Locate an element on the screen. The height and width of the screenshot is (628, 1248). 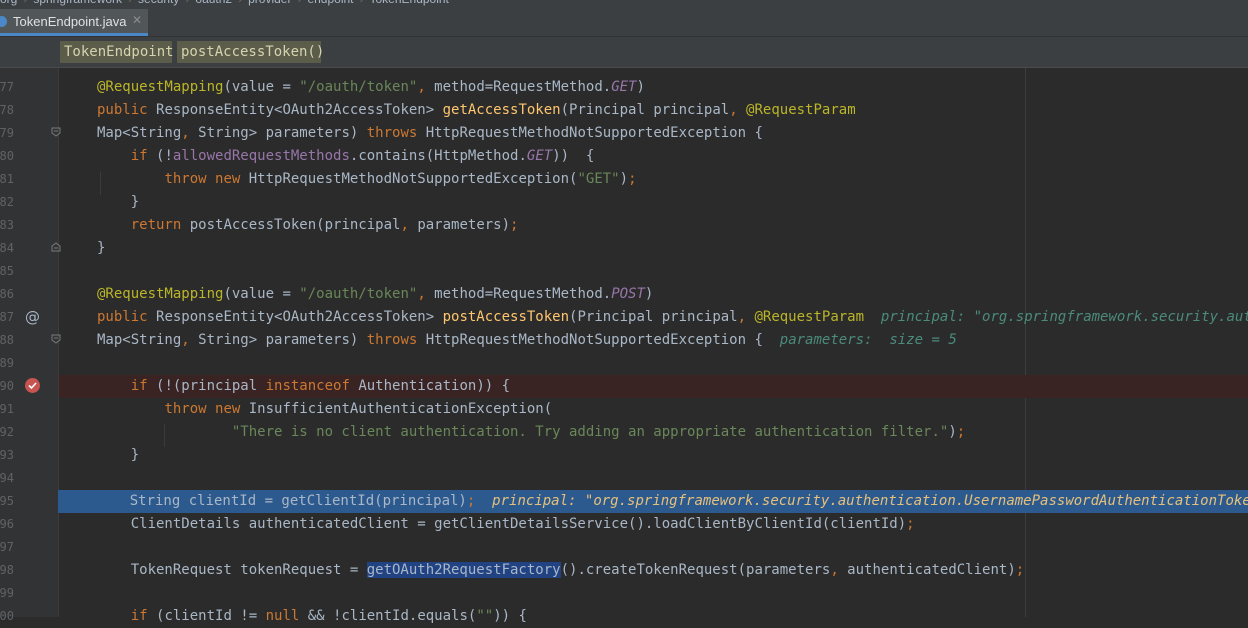
code-token: ; is located at coordinates (514, 225).